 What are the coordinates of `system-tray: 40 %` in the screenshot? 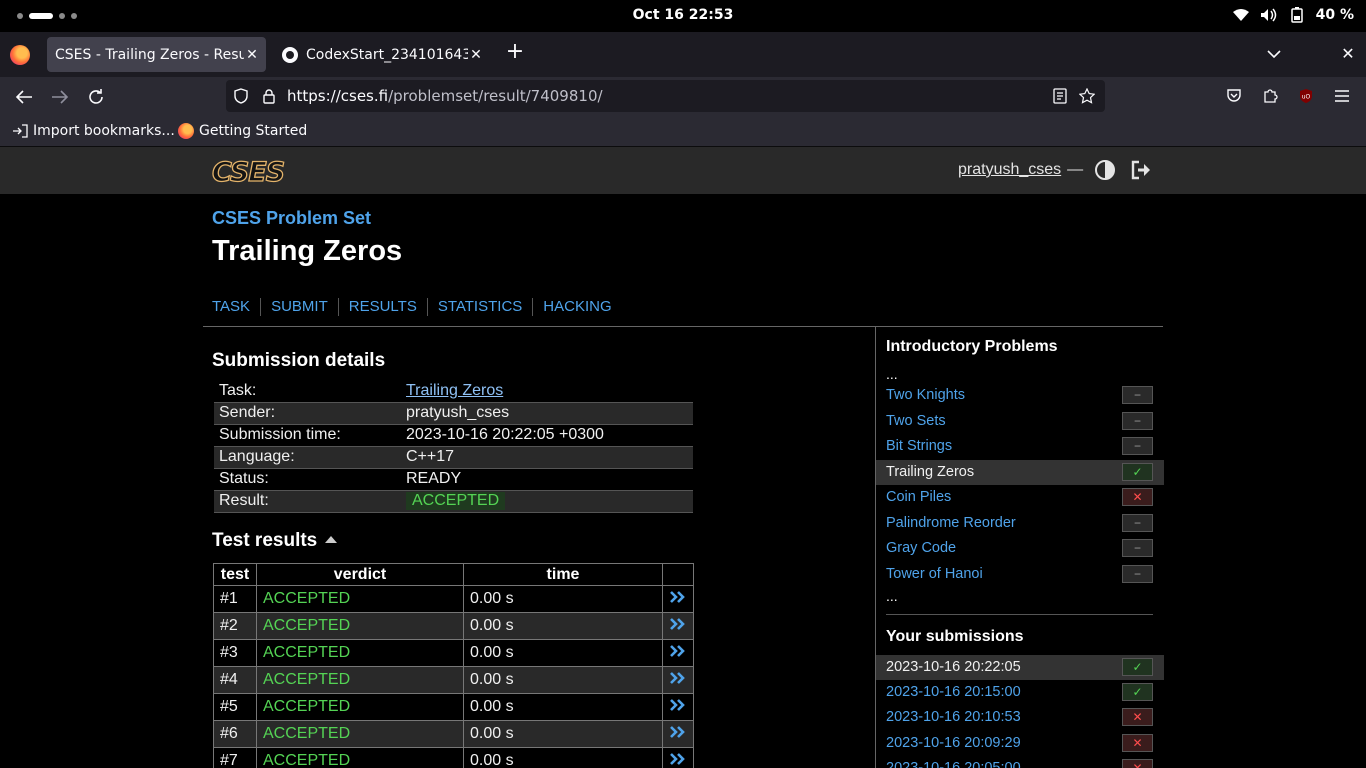 It's located at (1293, 15).